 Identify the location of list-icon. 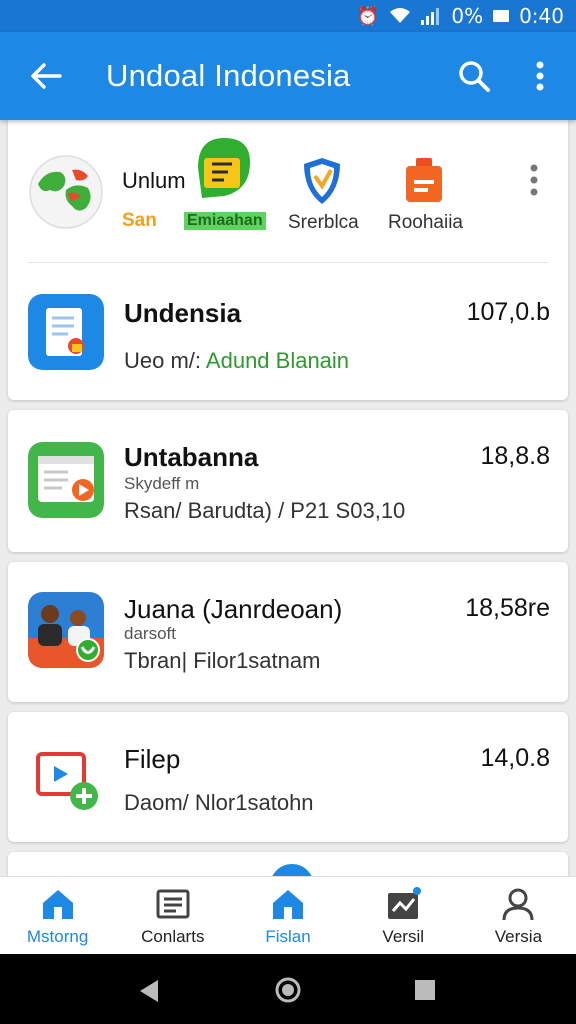
(173, 903).